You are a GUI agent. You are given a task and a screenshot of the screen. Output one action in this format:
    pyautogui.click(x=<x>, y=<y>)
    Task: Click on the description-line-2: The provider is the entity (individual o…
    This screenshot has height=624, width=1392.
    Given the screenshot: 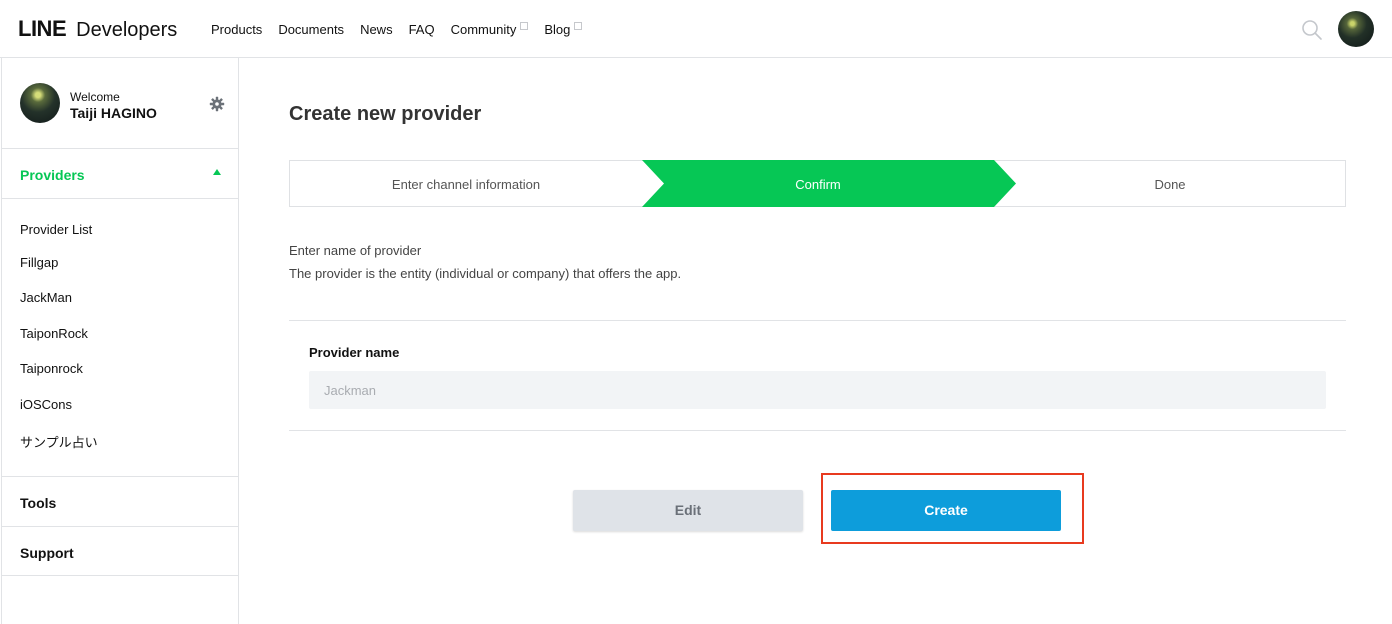 What is the action you would take?
    pyautogui.click(x=485, y=273)
    